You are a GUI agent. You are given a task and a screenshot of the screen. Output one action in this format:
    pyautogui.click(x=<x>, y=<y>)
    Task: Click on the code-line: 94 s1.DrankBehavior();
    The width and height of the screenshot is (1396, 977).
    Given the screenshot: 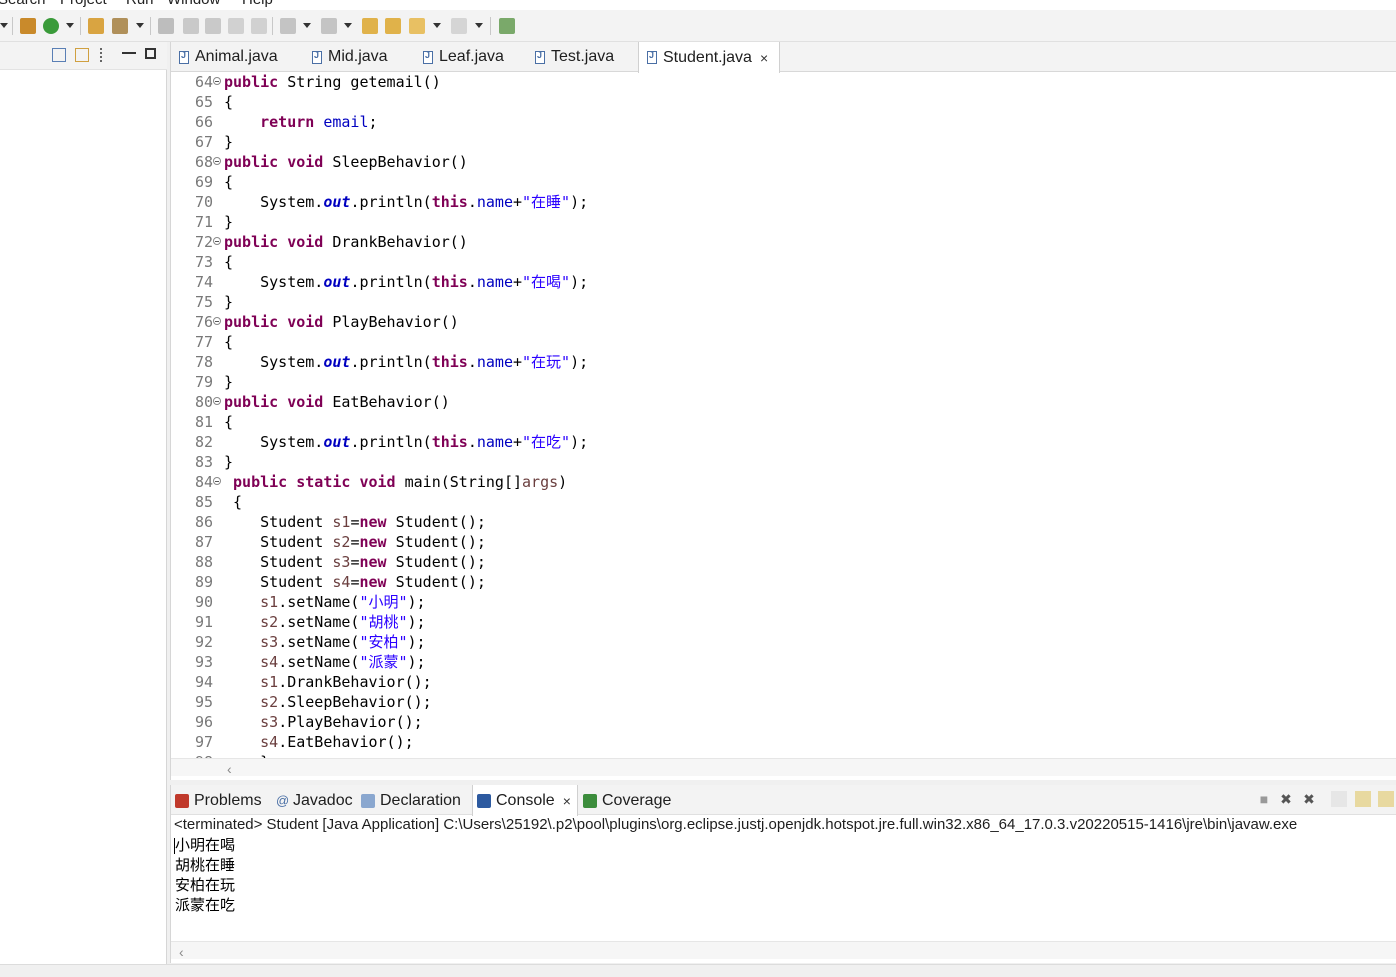 What is the action you would take?
    pyautogui.click(x=783, y=682)
    